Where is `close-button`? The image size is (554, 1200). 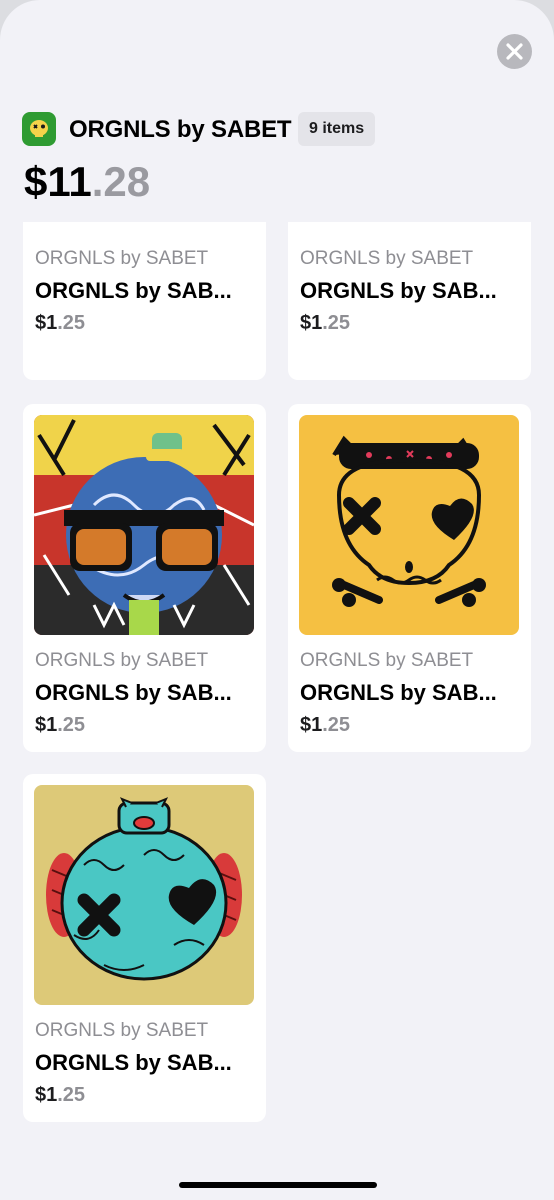
close-button is located at coordinates (514, 51).